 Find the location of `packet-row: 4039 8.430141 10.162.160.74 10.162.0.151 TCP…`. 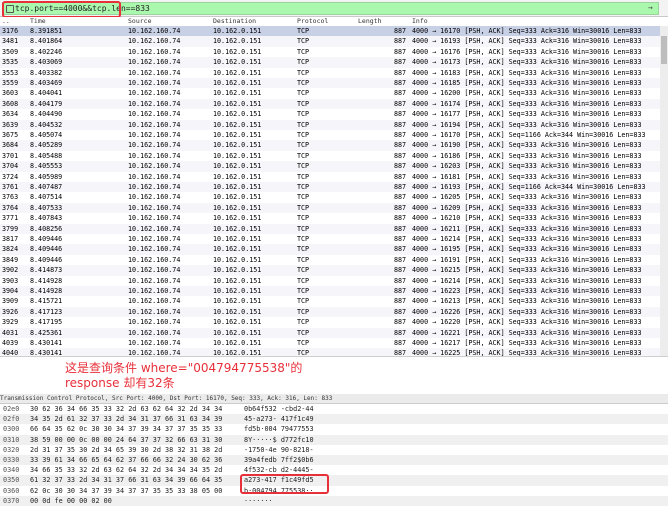

packet-row: 4039 8.430141 10.162.160.74 10.162.0.151 TCP… is located at coordinates (330, 343).